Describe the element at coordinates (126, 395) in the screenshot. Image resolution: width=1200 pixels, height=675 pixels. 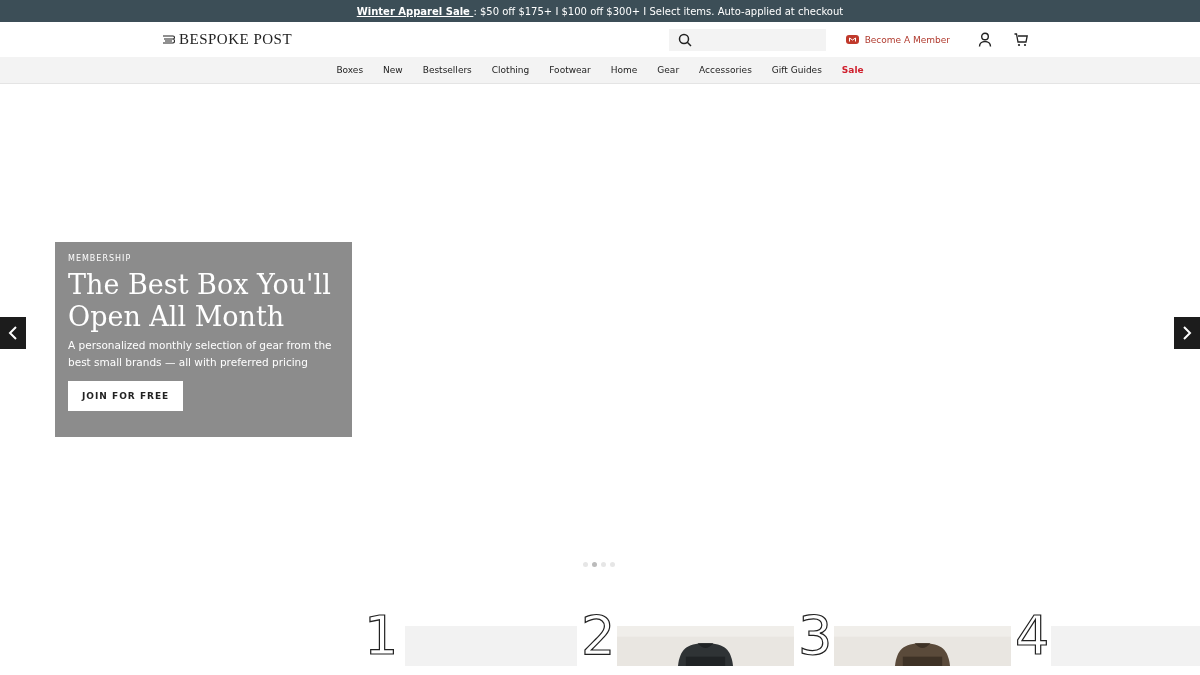
I see `join-button: JOIN FOR FREE` at that location.